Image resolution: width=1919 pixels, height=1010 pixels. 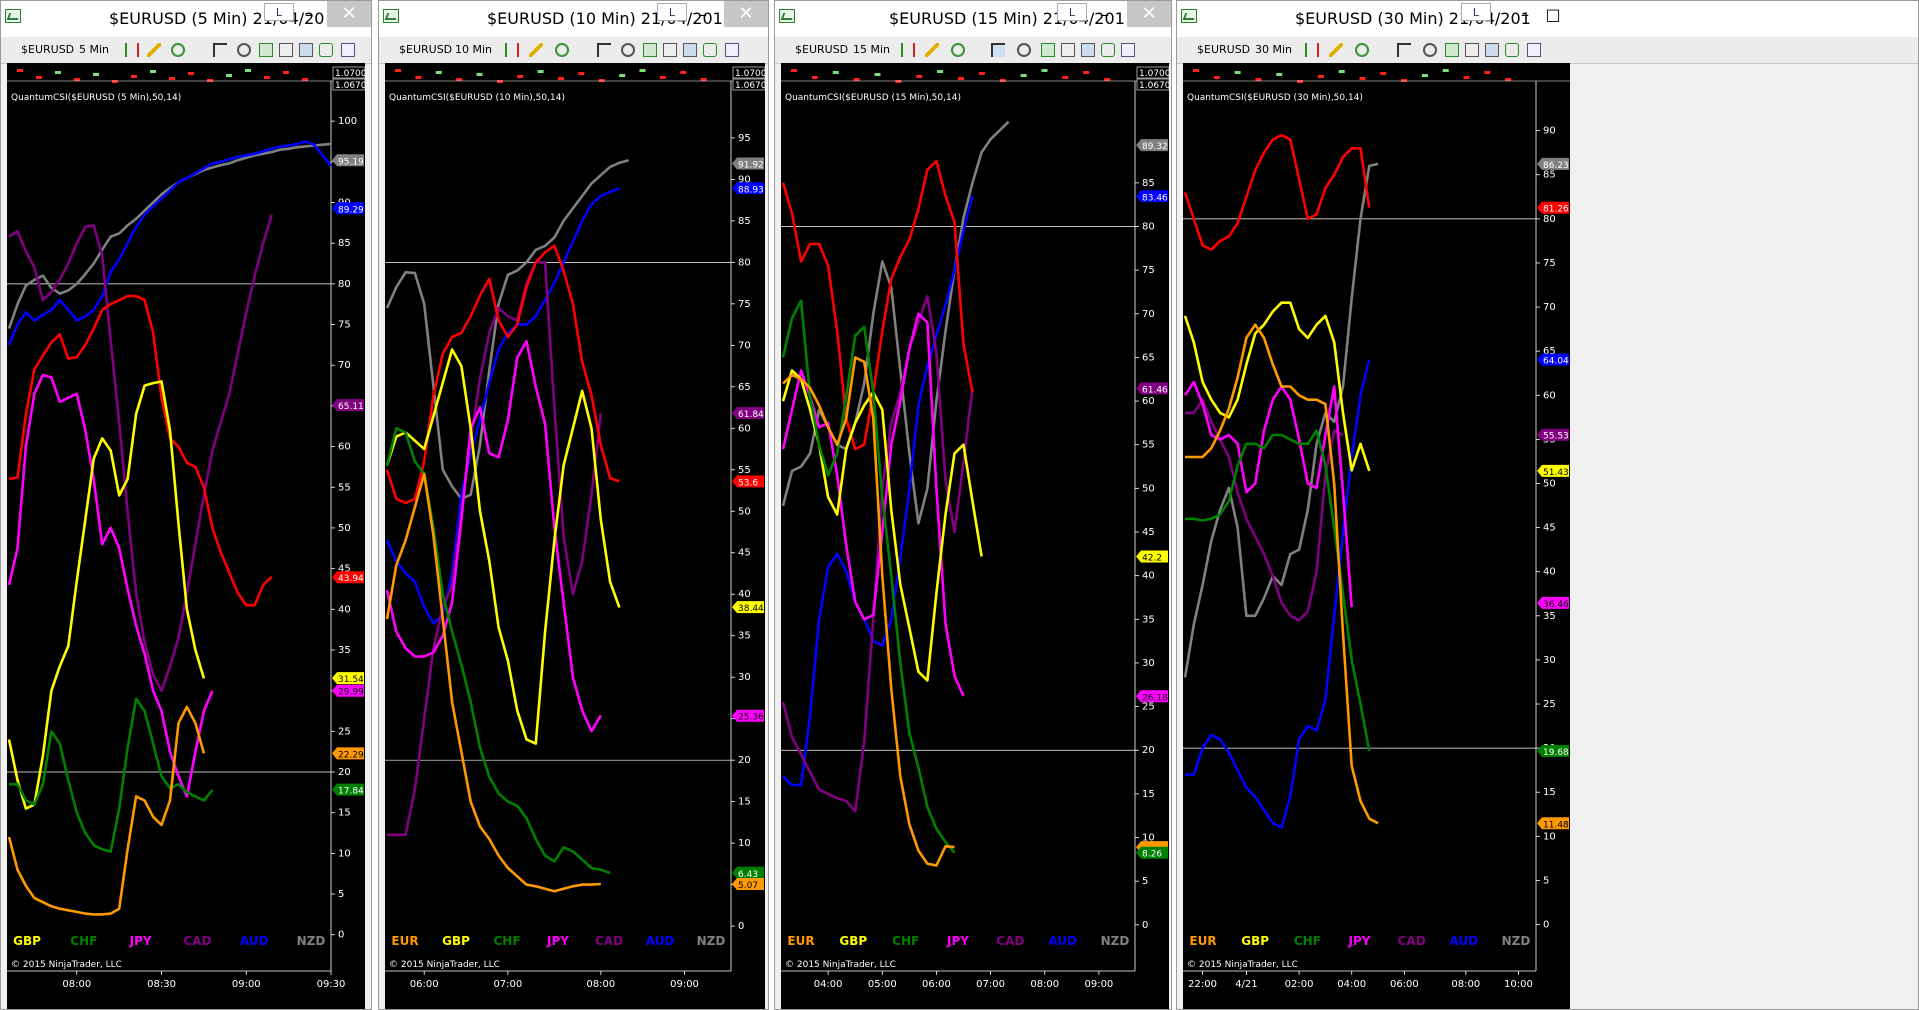 What do you see at coordinates (1152, 558) in the screenshot?
I see `value-label: 42.2` at bounding box center [1152, 558].